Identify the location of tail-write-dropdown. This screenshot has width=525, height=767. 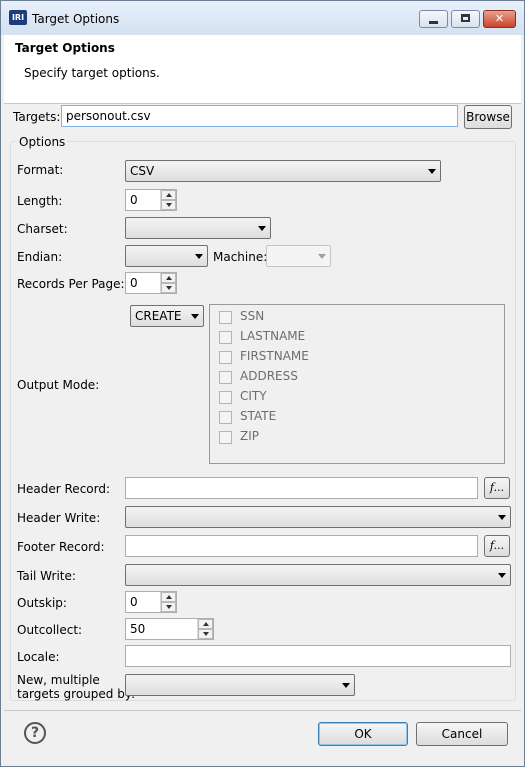
(318, 575).